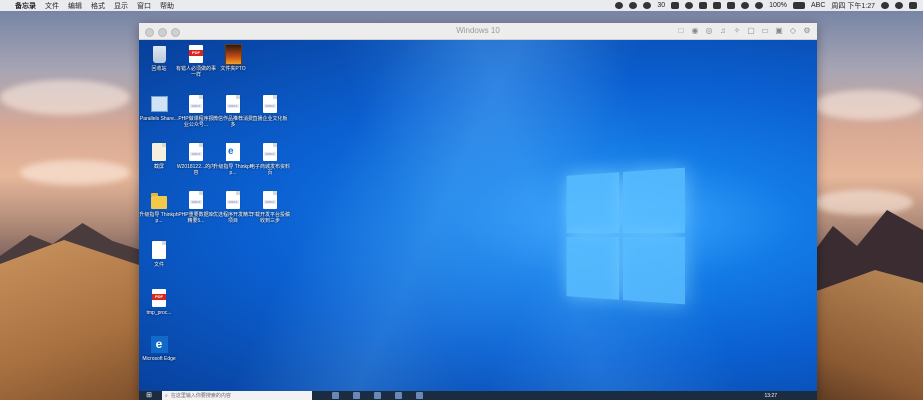 This screenshot has width=923, height=400. I want to click on desktop-icon-file: 文件, so click(159, 254).